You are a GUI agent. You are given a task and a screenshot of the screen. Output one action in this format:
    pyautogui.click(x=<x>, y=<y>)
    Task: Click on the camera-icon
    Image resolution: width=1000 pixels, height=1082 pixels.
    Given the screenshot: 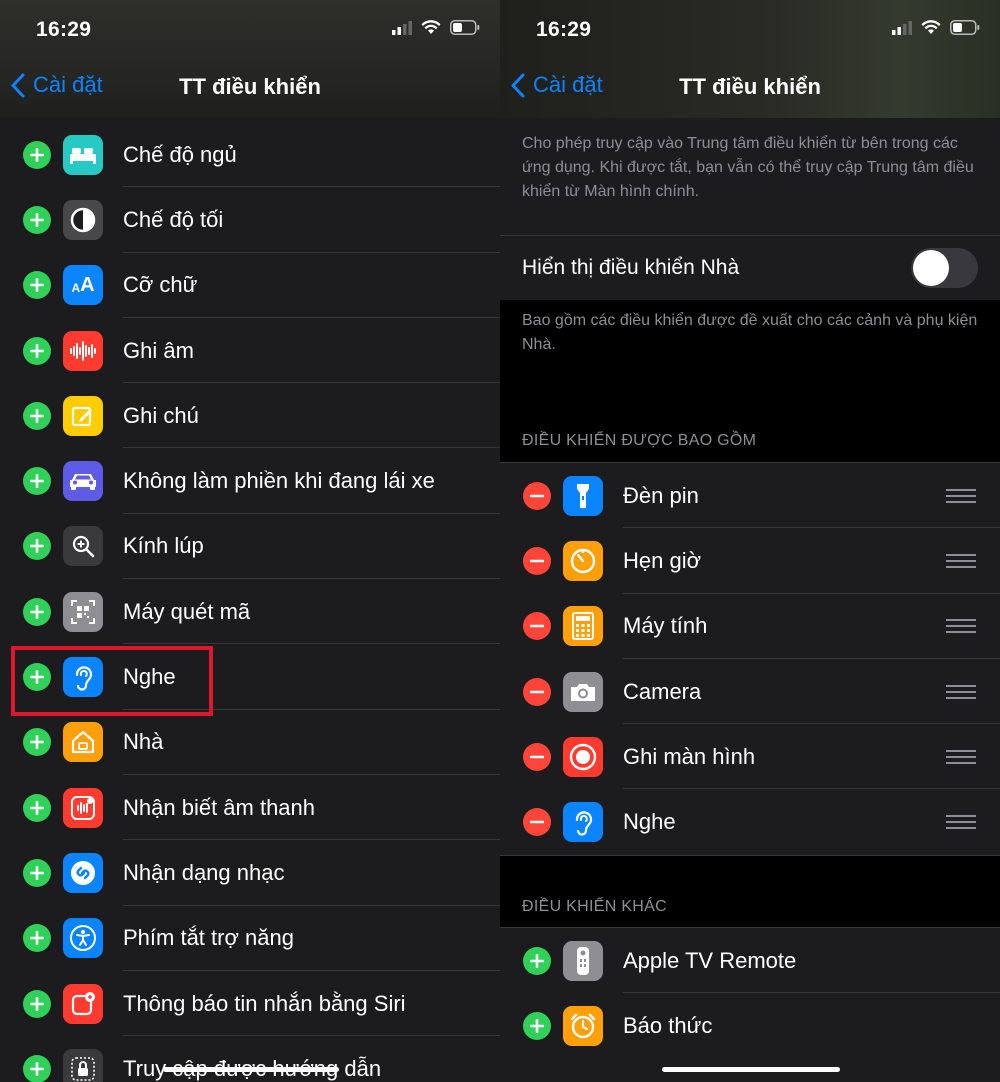 What is the action you would take?
    pyautogui.click(x=583, y=691)
    